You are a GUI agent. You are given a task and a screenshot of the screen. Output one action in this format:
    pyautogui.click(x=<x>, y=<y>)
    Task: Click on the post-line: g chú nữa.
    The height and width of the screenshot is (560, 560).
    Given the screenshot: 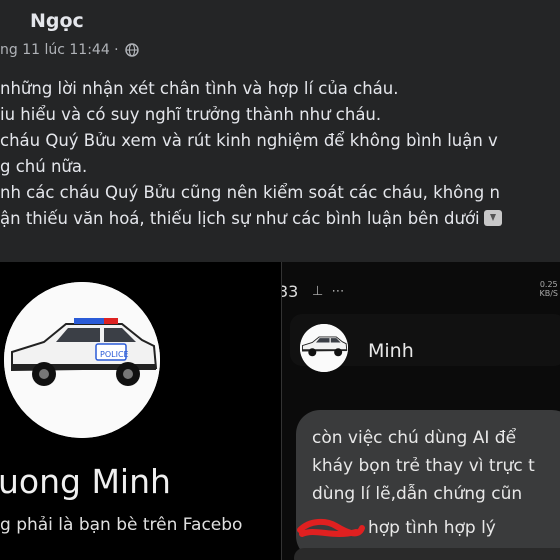 What is the action you would take?
    pyautogui.click(x=44, y=166)
    